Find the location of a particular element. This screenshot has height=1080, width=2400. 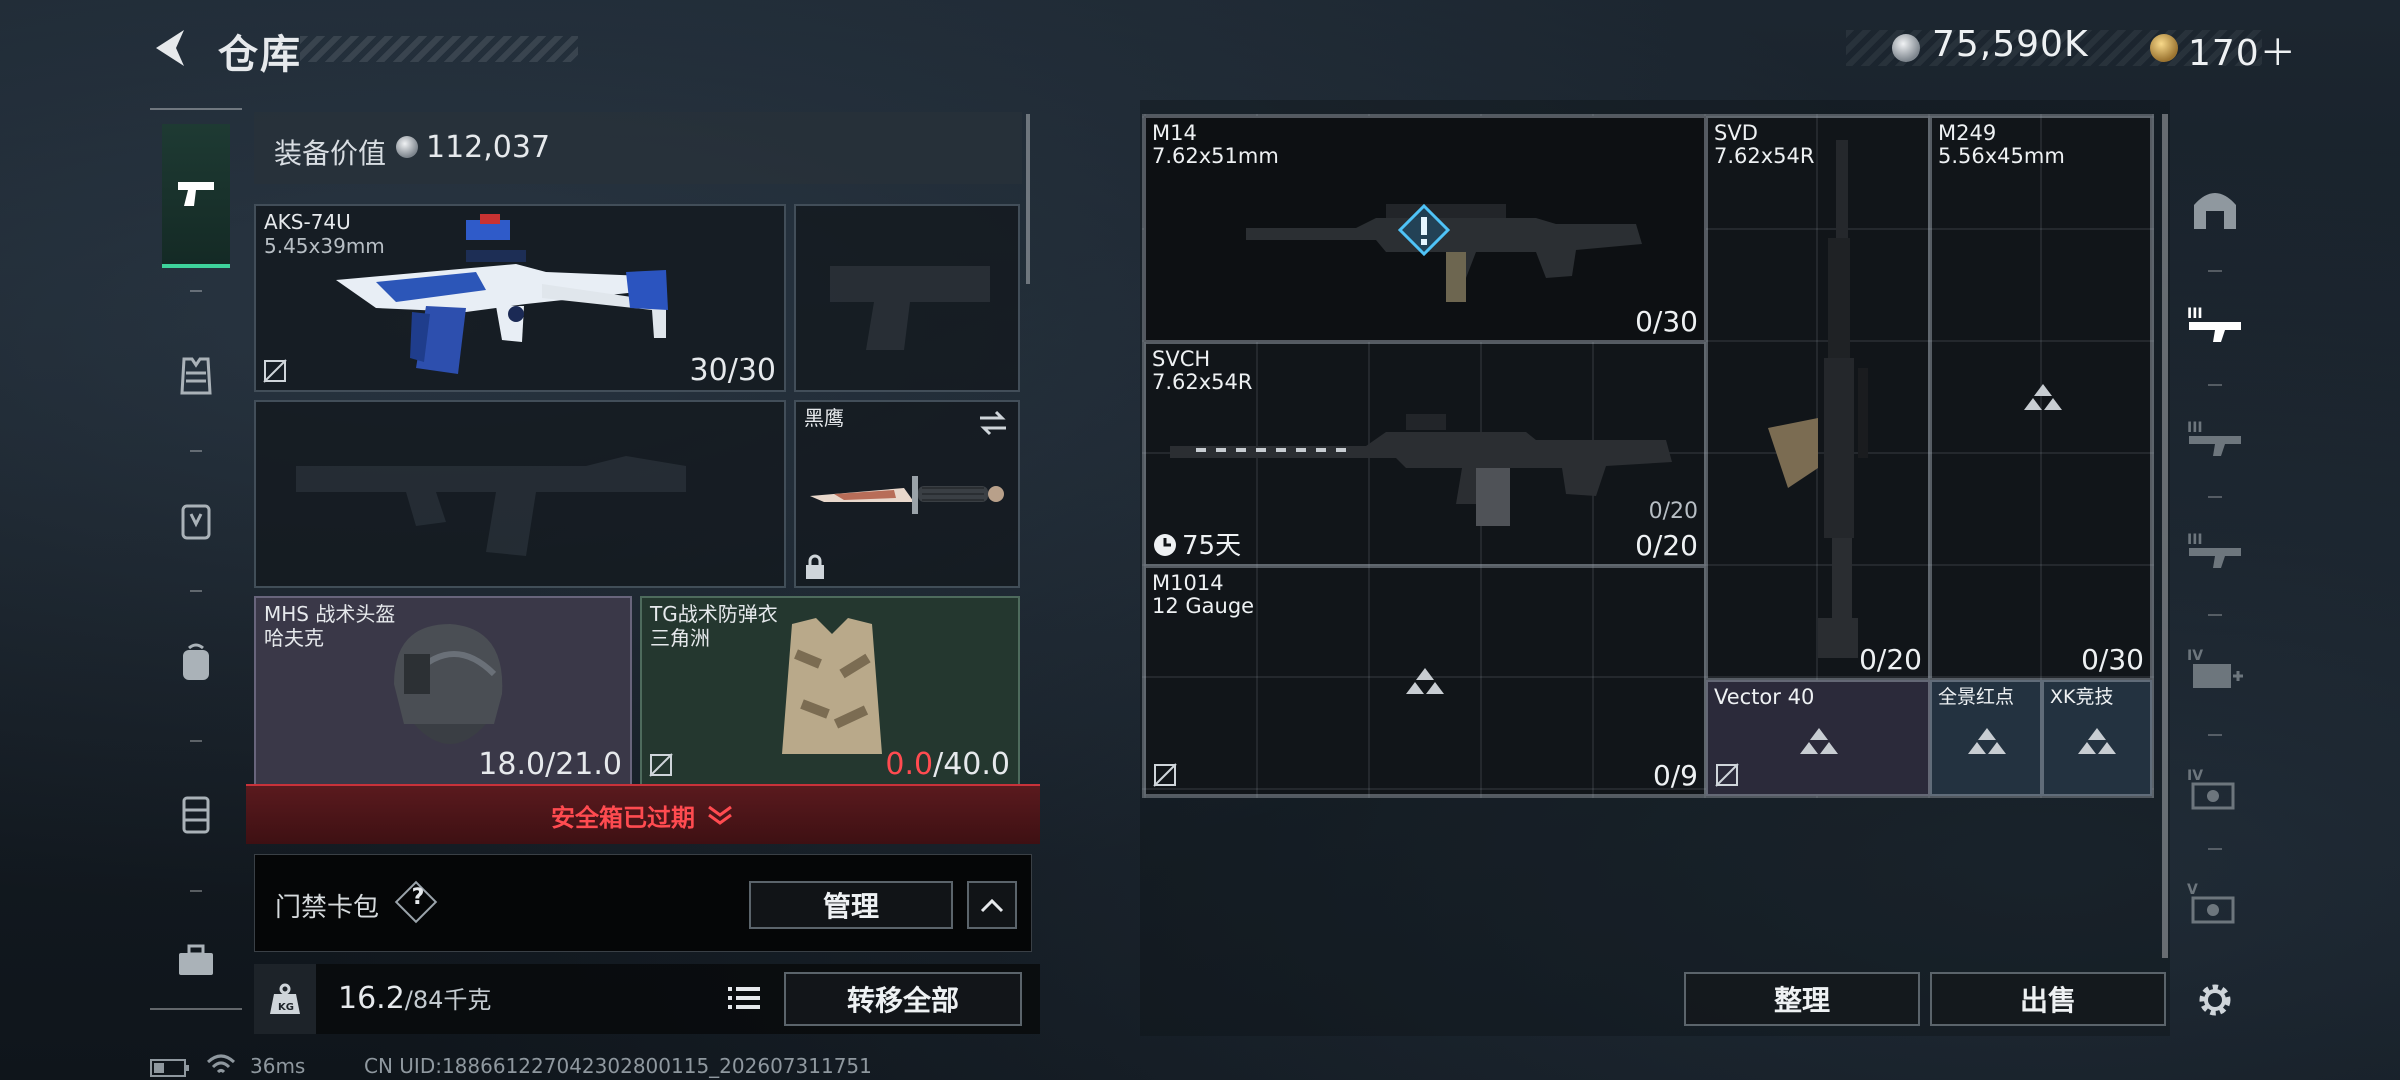

helmet-slot: MHS 战术头盔 哈夫克 18.0/21.0 is located at coordinates (443, 691).